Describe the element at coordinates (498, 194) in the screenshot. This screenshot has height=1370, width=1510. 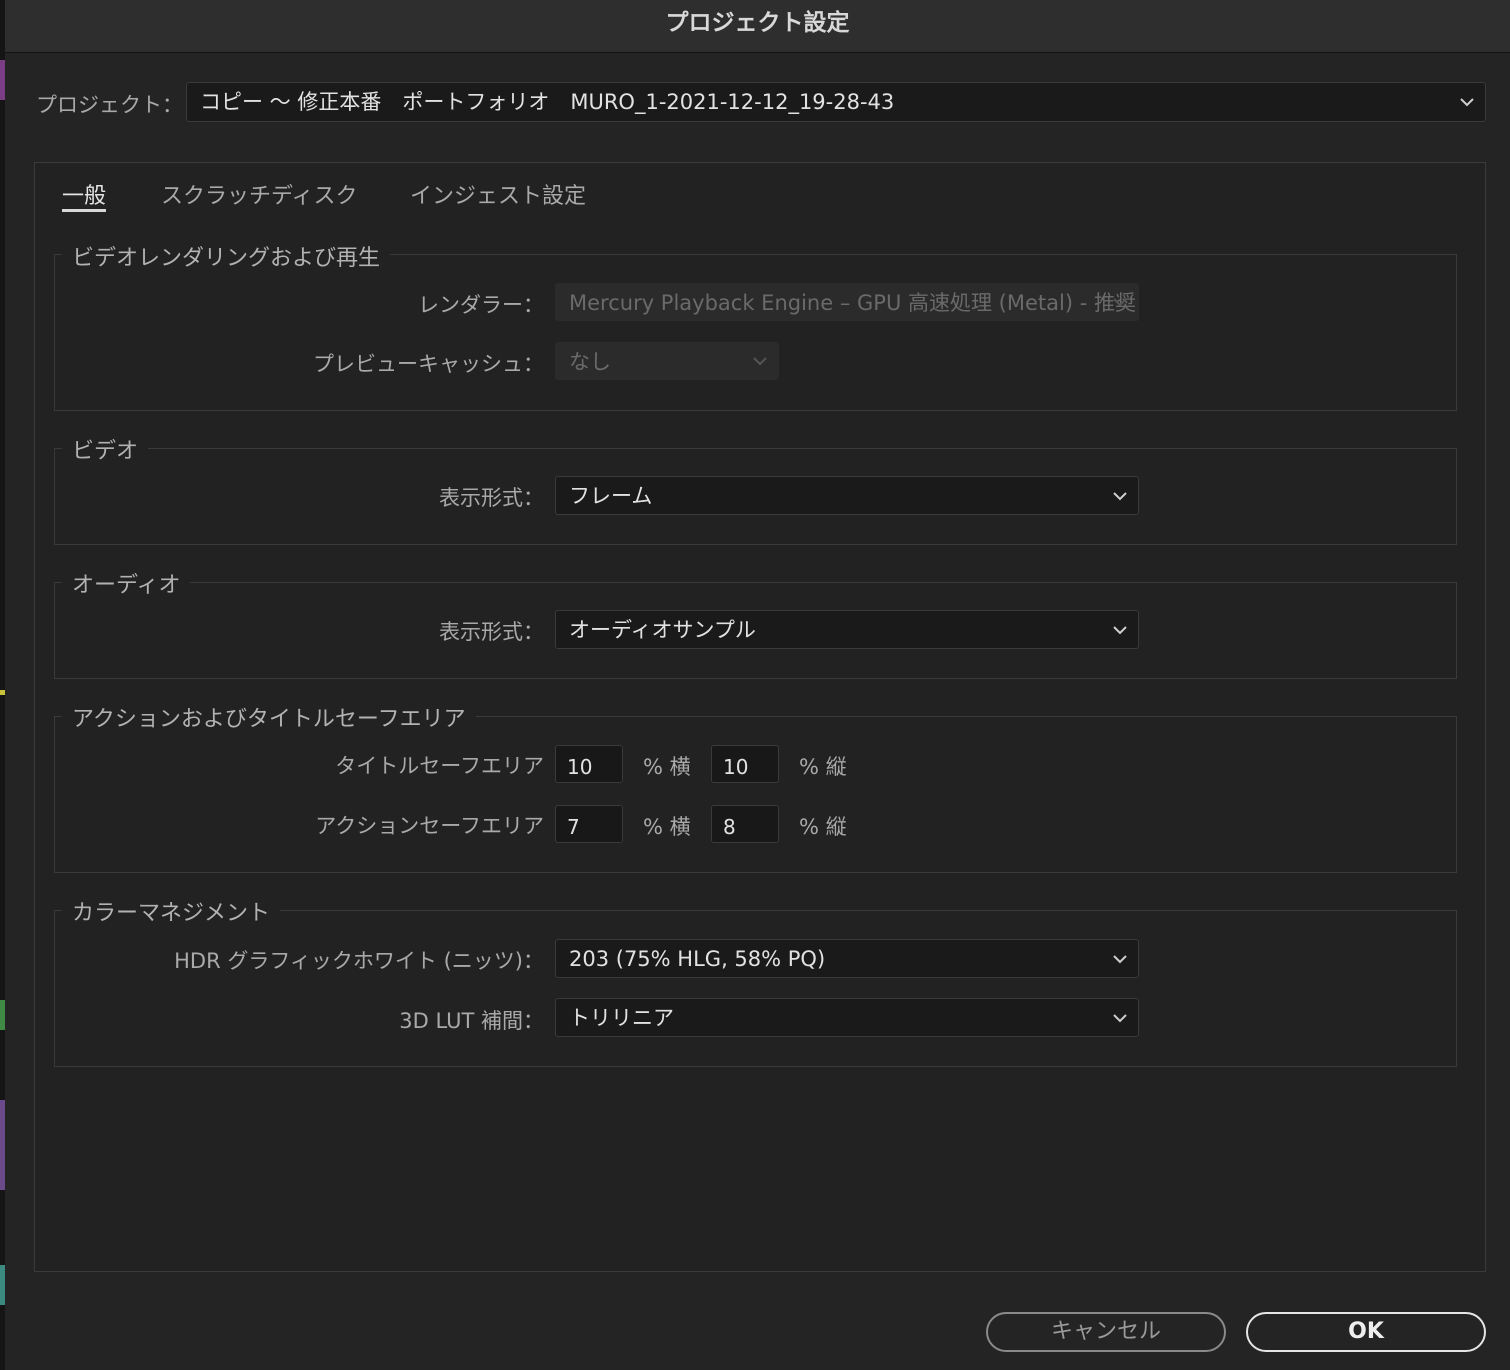
I see `tab-ingest-settings: インジェスト設定` at that location.